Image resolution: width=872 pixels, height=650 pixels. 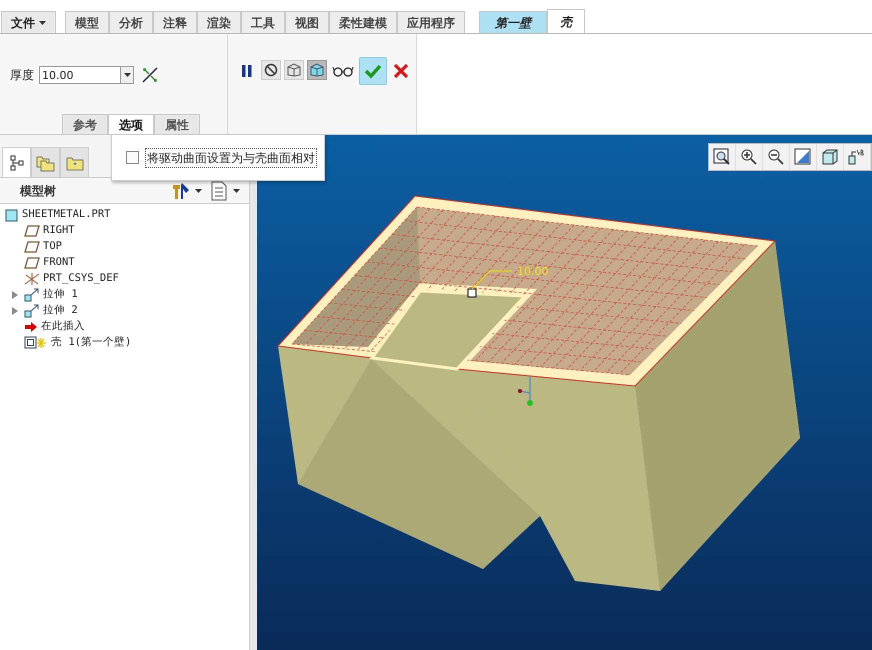 What do you see at coordinates (150, 75) in the screenshot?
I see `flip-arrows-icon` at bounding box center [150, 75].